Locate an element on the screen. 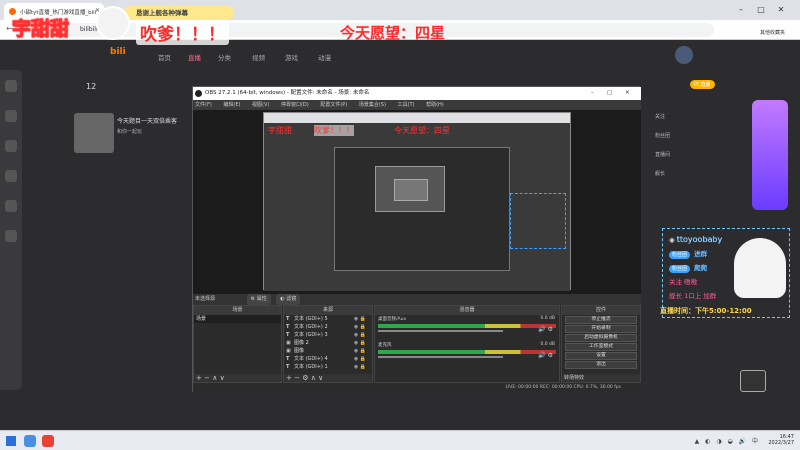 This screenshot has height=450, width=800. start-recording-button: 开始录制 is located at coordinates (601, 329).